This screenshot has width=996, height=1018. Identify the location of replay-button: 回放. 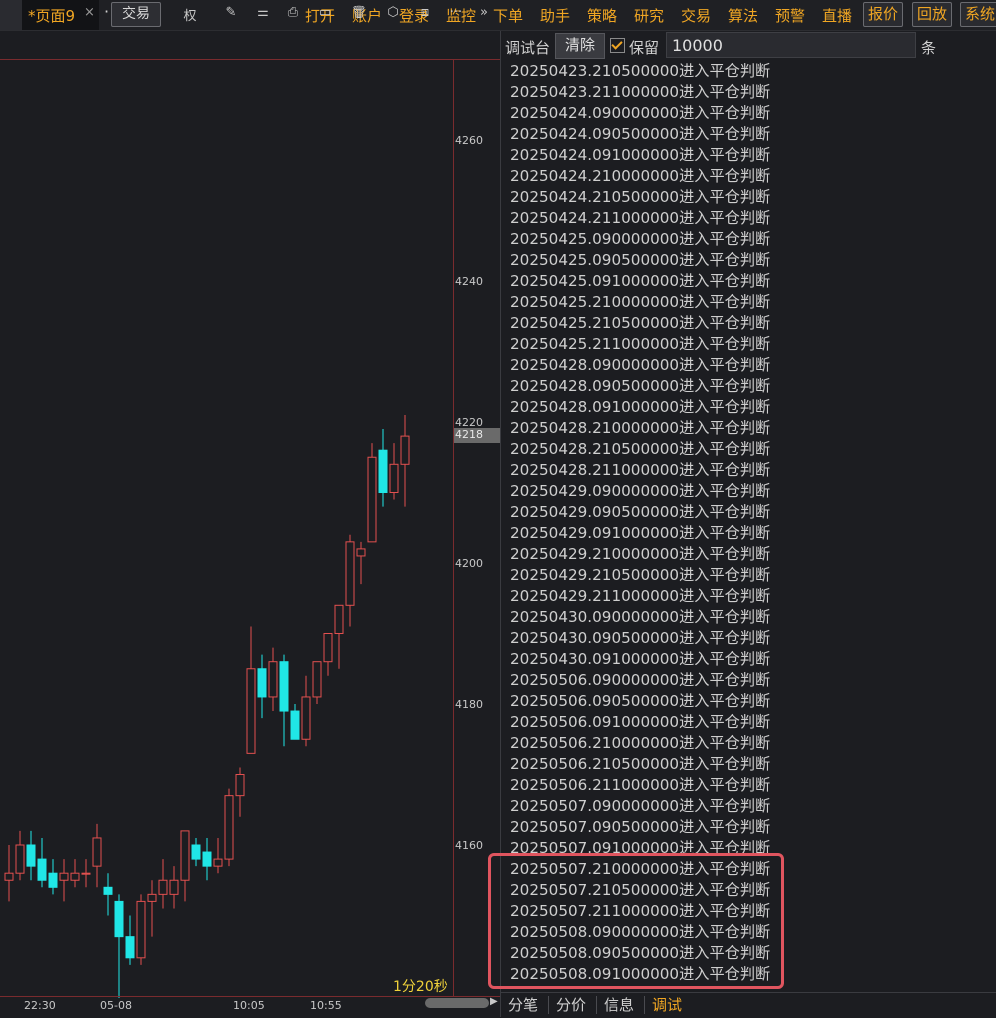
(932, 14).